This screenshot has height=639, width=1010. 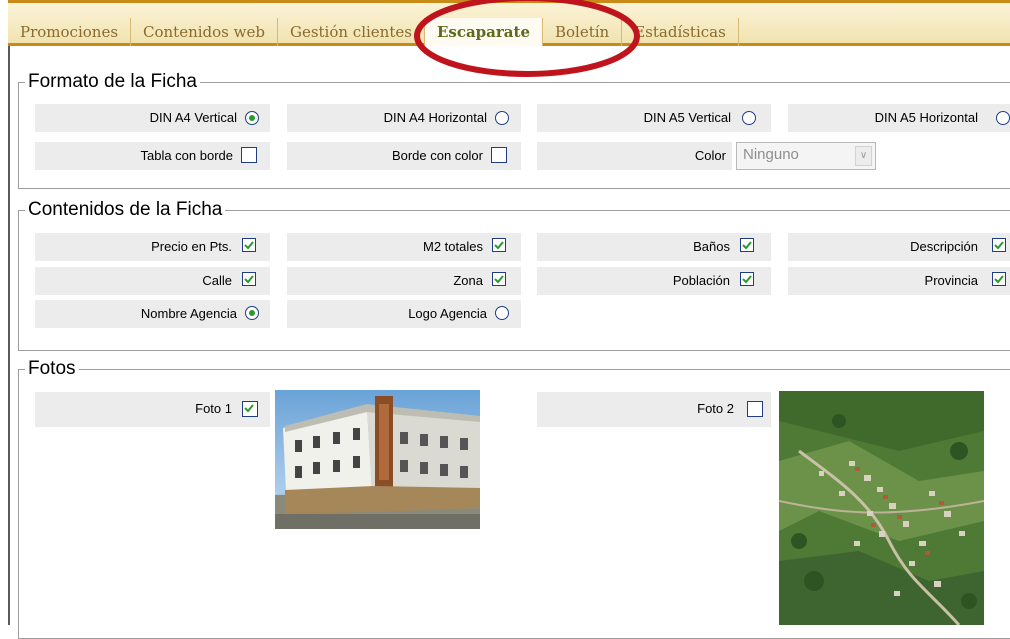 I want to click on color-select: Ninguno ∨, so click(x=806, y=156).